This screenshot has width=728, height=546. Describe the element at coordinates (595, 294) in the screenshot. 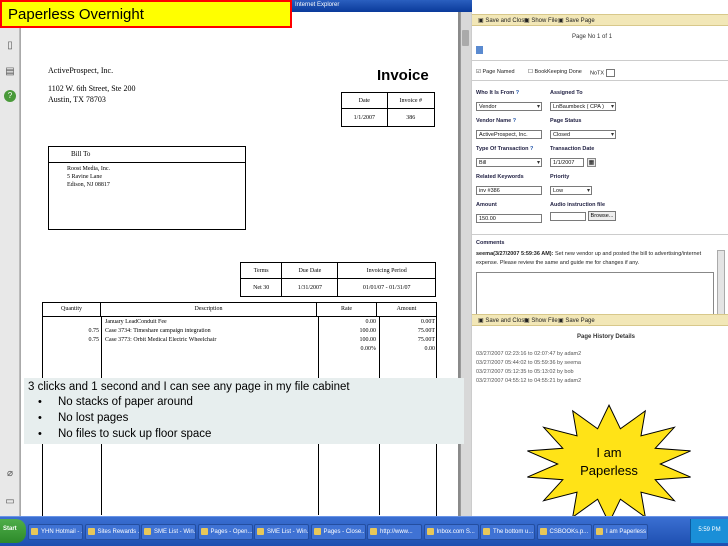

I see `new-comment-textarea` at that location.